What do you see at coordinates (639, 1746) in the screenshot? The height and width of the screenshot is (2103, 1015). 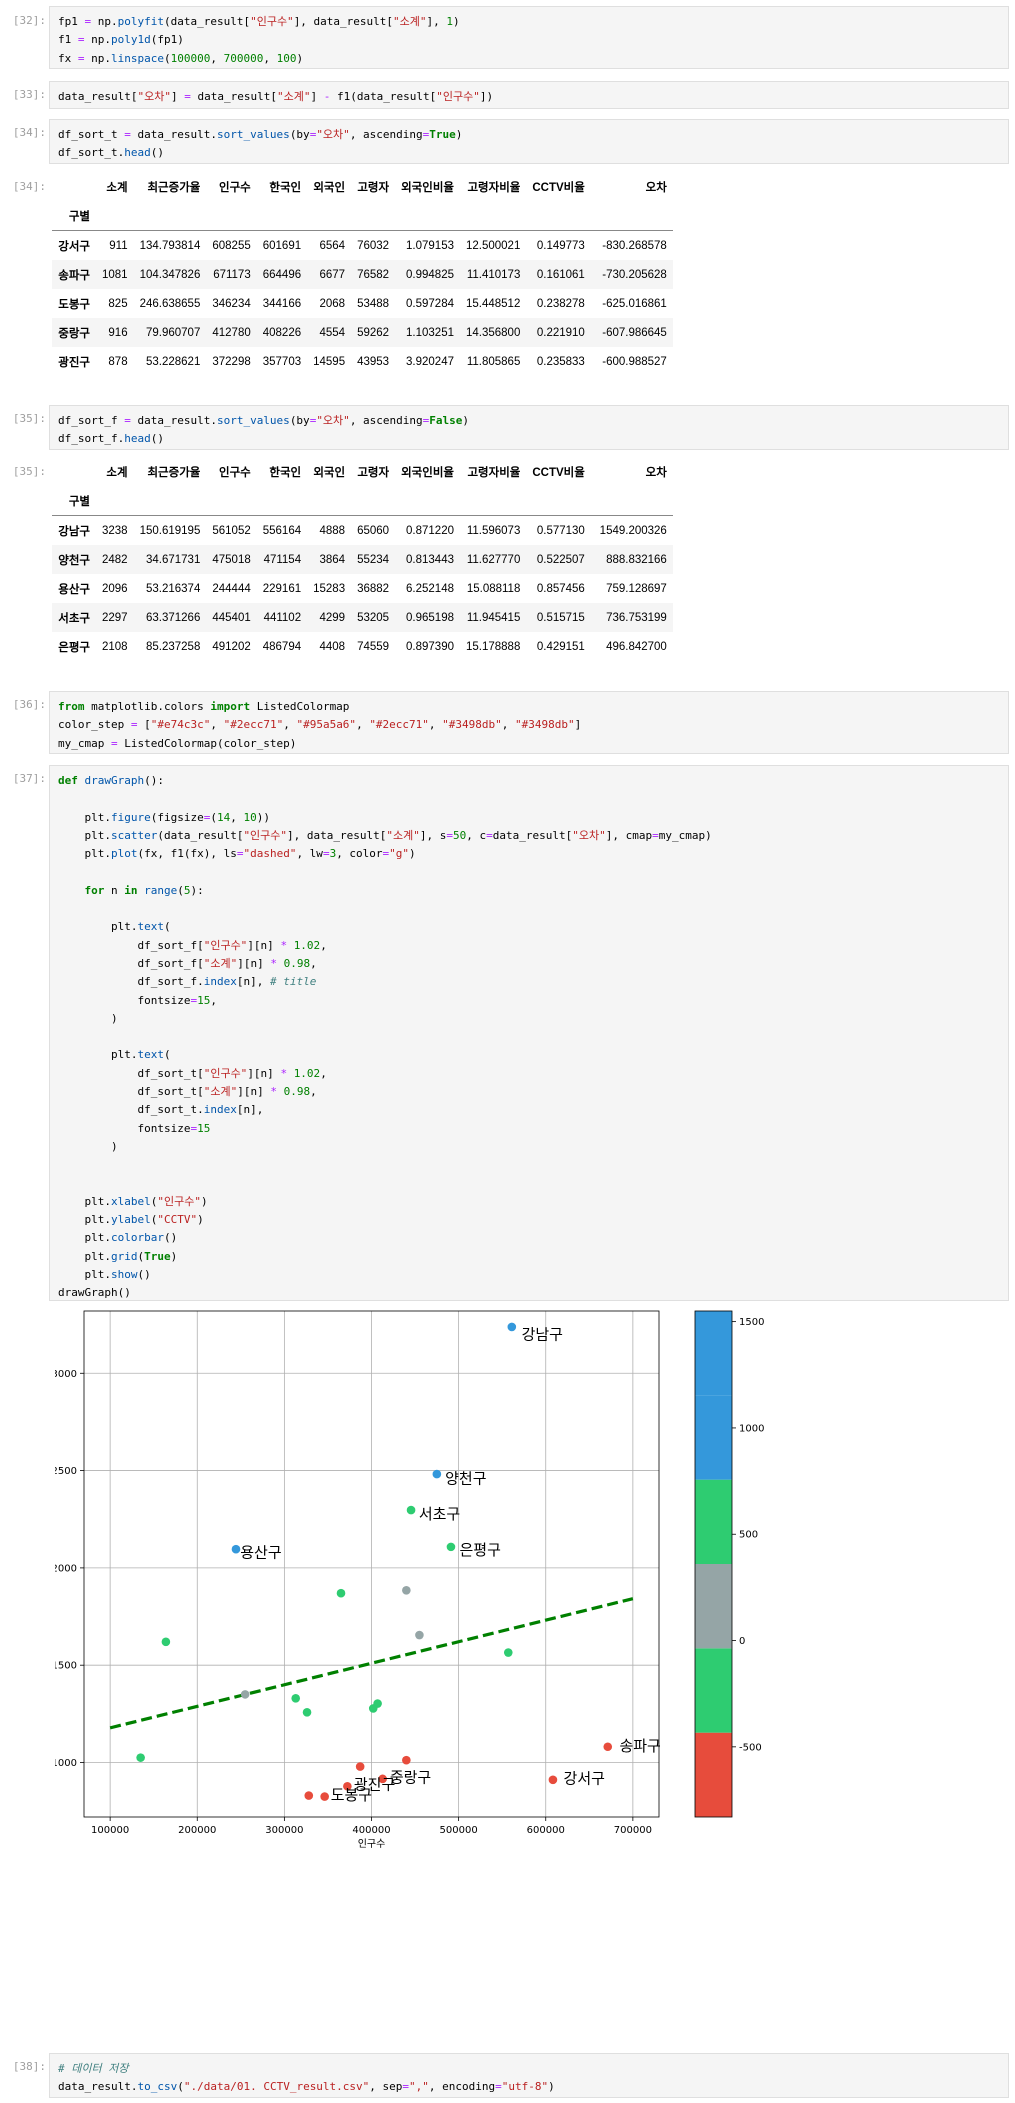 I see `point-label: 송파구` at bounding box center [639, 1746].